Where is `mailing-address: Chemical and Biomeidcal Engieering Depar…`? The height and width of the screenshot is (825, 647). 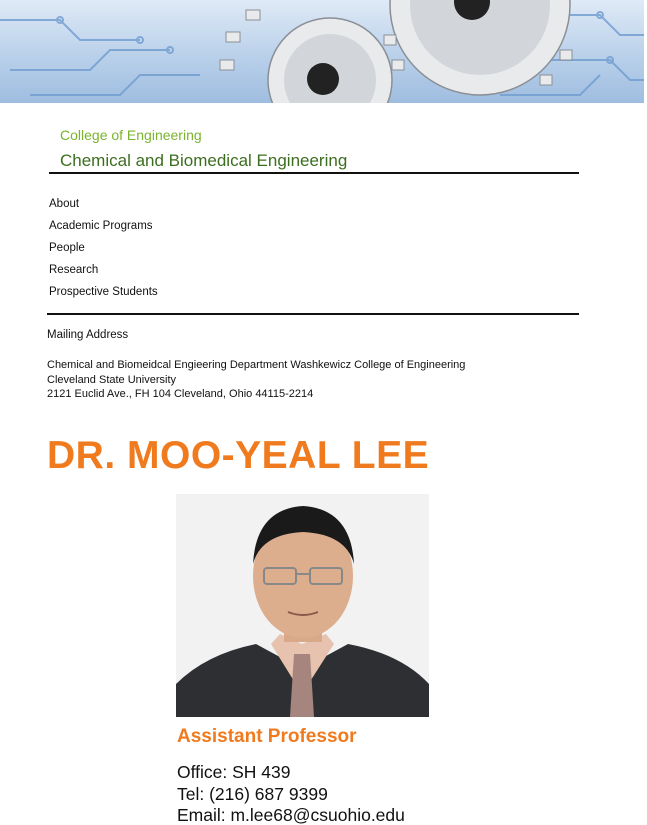 mailing-address: Chemical and Biomeidcal Engieering Depar… is located at coordinates (257, 380).